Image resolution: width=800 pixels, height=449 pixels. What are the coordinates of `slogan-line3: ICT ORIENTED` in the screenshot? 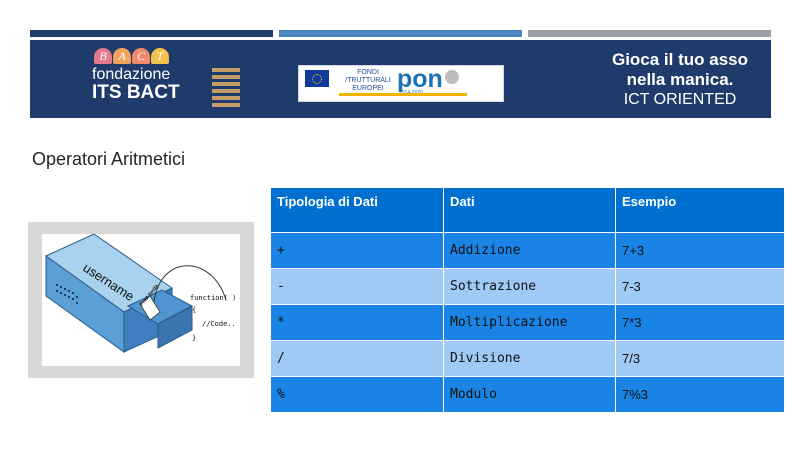 It's located at (680, 99).